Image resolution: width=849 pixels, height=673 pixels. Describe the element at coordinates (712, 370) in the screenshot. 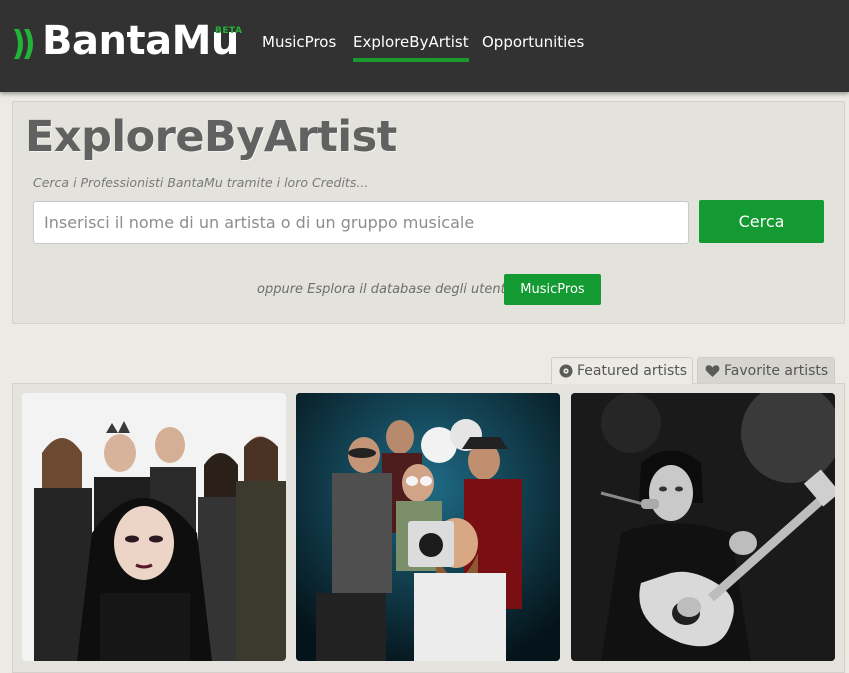

I see `heart-icon` at that location.